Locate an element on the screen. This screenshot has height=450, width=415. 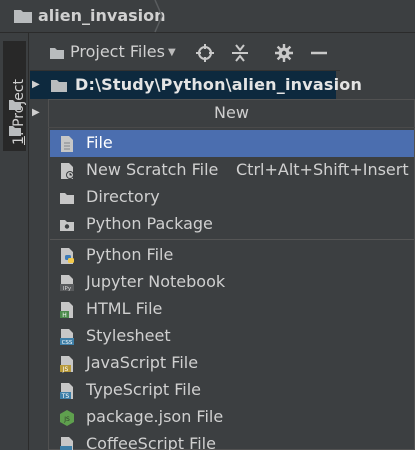
nodejs-icon: JS is located at coordinates (67, 418).